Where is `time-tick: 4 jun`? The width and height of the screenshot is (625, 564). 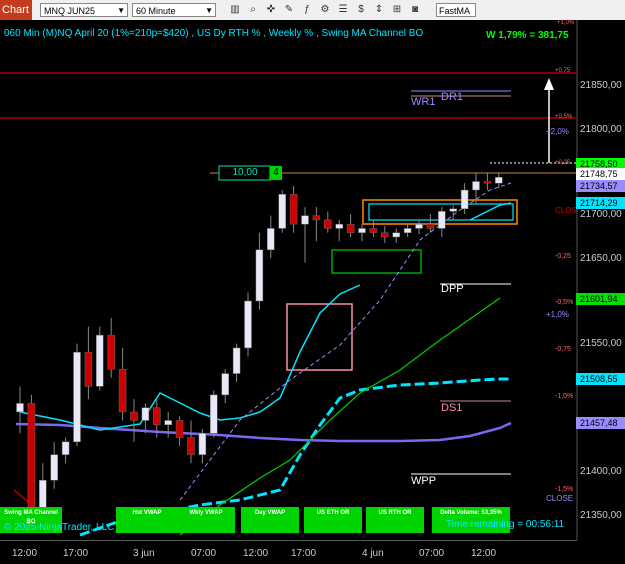 time-tick: 4 jun is located at coordinates (373, 553).